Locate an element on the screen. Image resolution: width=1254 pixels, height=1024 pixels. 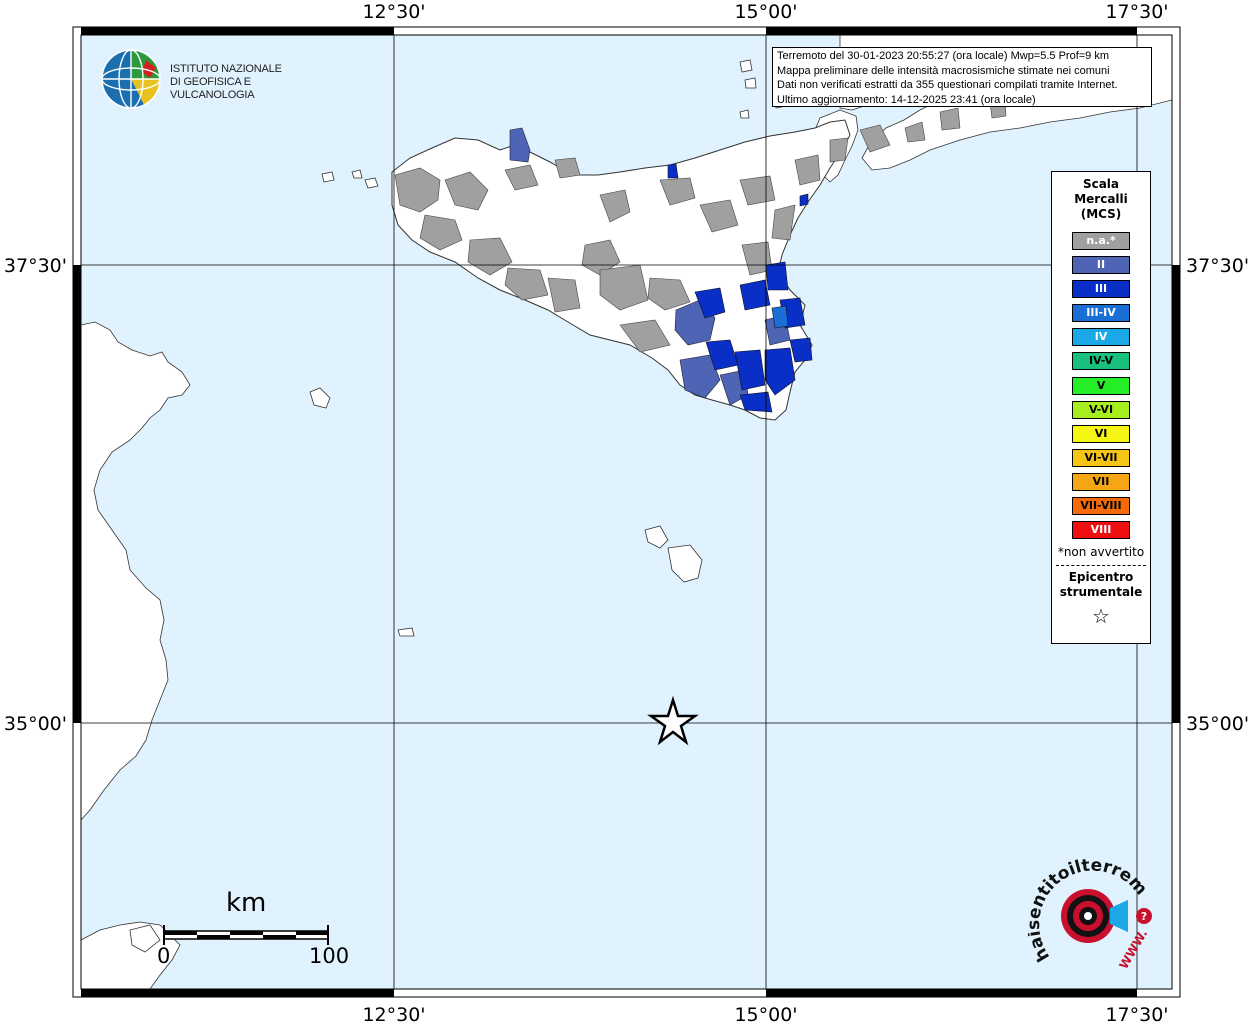
legend-item: VI-VII is located at coordinates (1101, 457).